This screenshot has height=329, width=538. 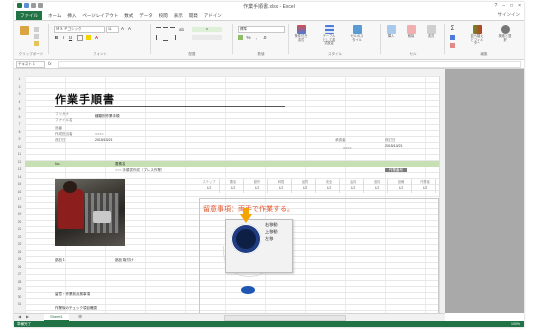 I want to click on maximize-button: □, so click(x=511, y=6).